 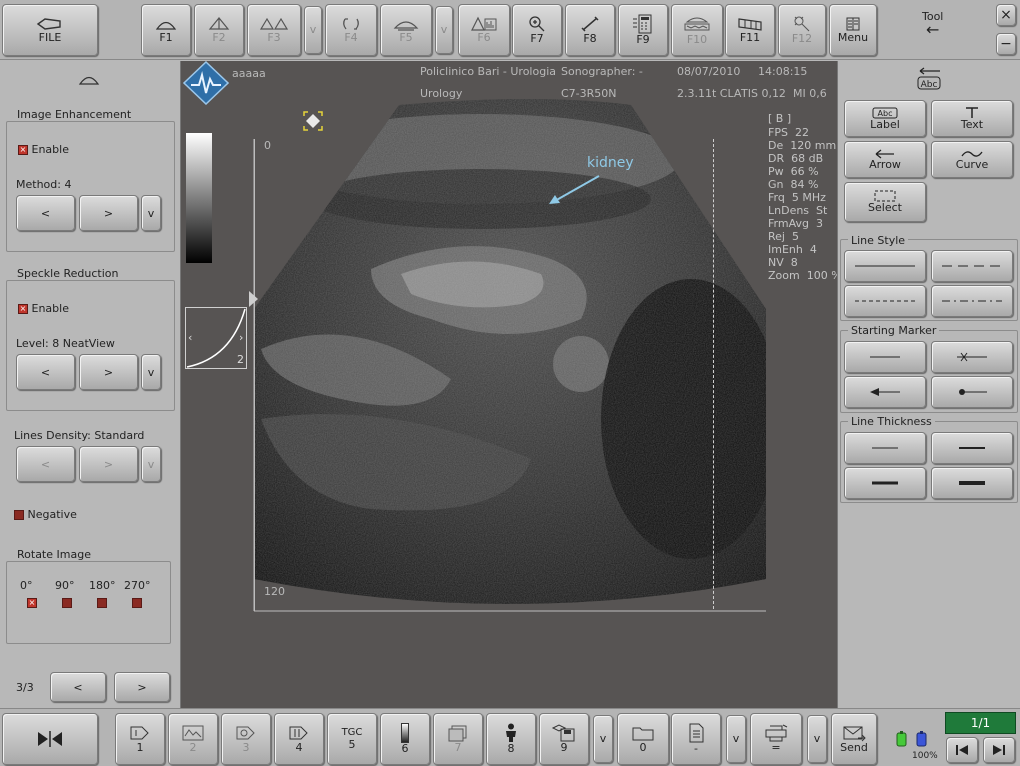 What do you see at coordinates (43, 149) in the screenshot?
I see `image-enhancement-enable: × Enable` at bounding box center [43, 149].